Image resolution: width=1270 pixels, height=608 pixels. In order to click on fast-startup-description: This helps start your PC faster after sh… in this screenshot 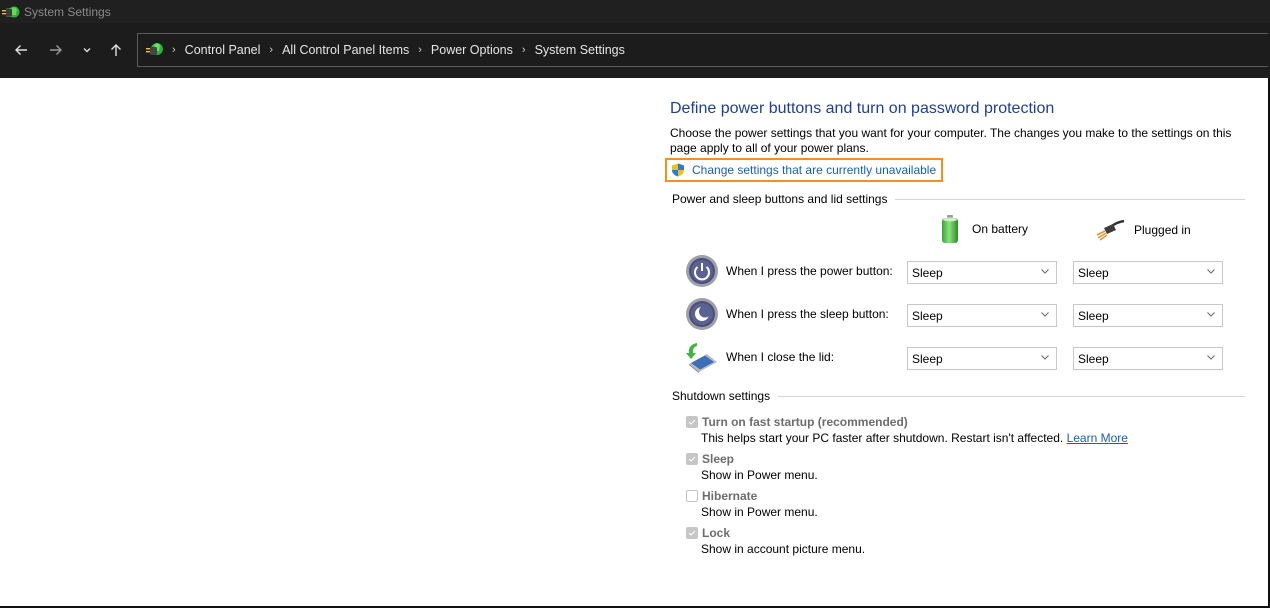, I will do `click(882, 438)`.